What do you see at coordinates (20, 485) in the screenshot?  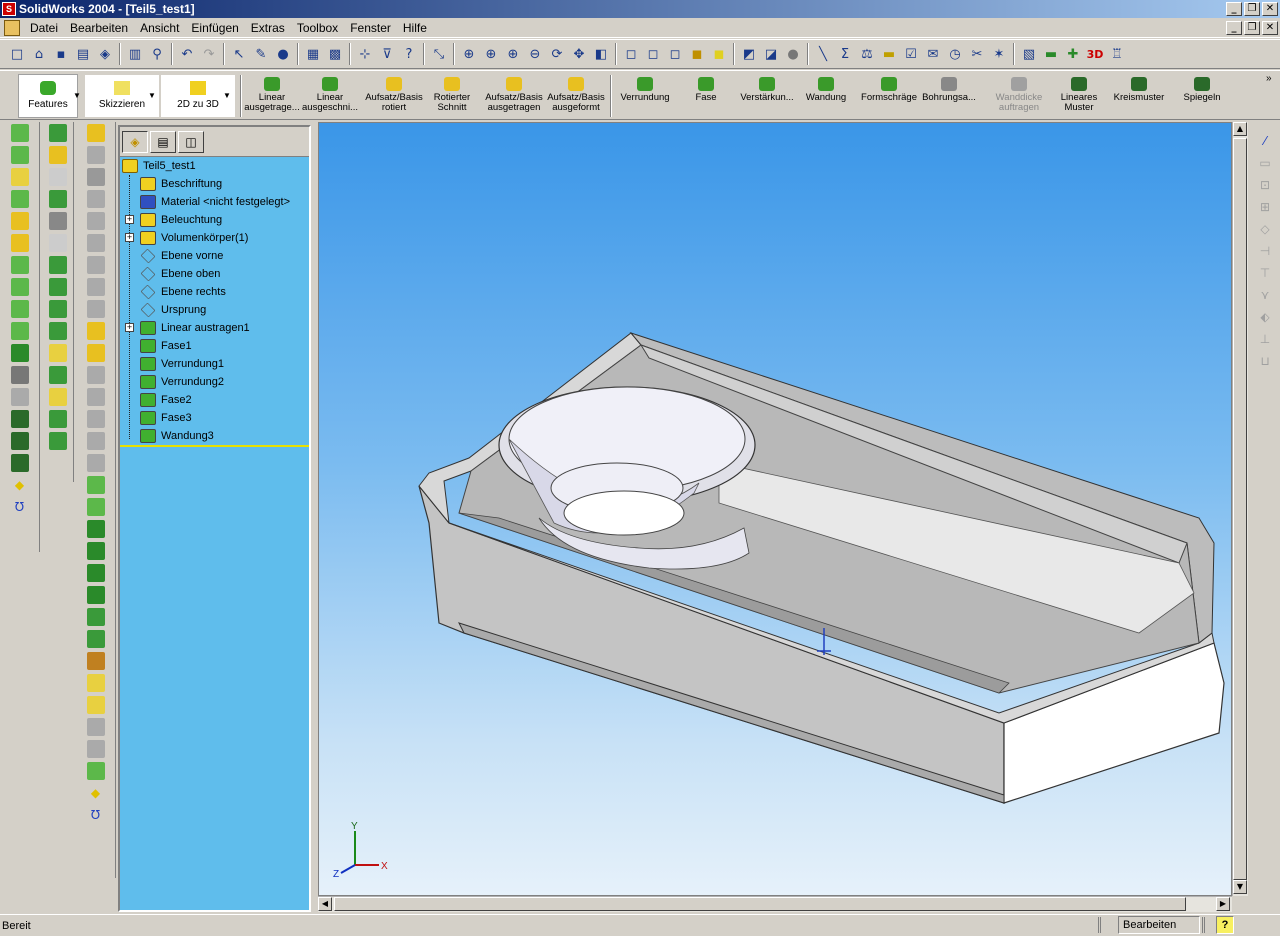 I see `reference-geometry-icon: ◆` at bounding box center [20, 485].